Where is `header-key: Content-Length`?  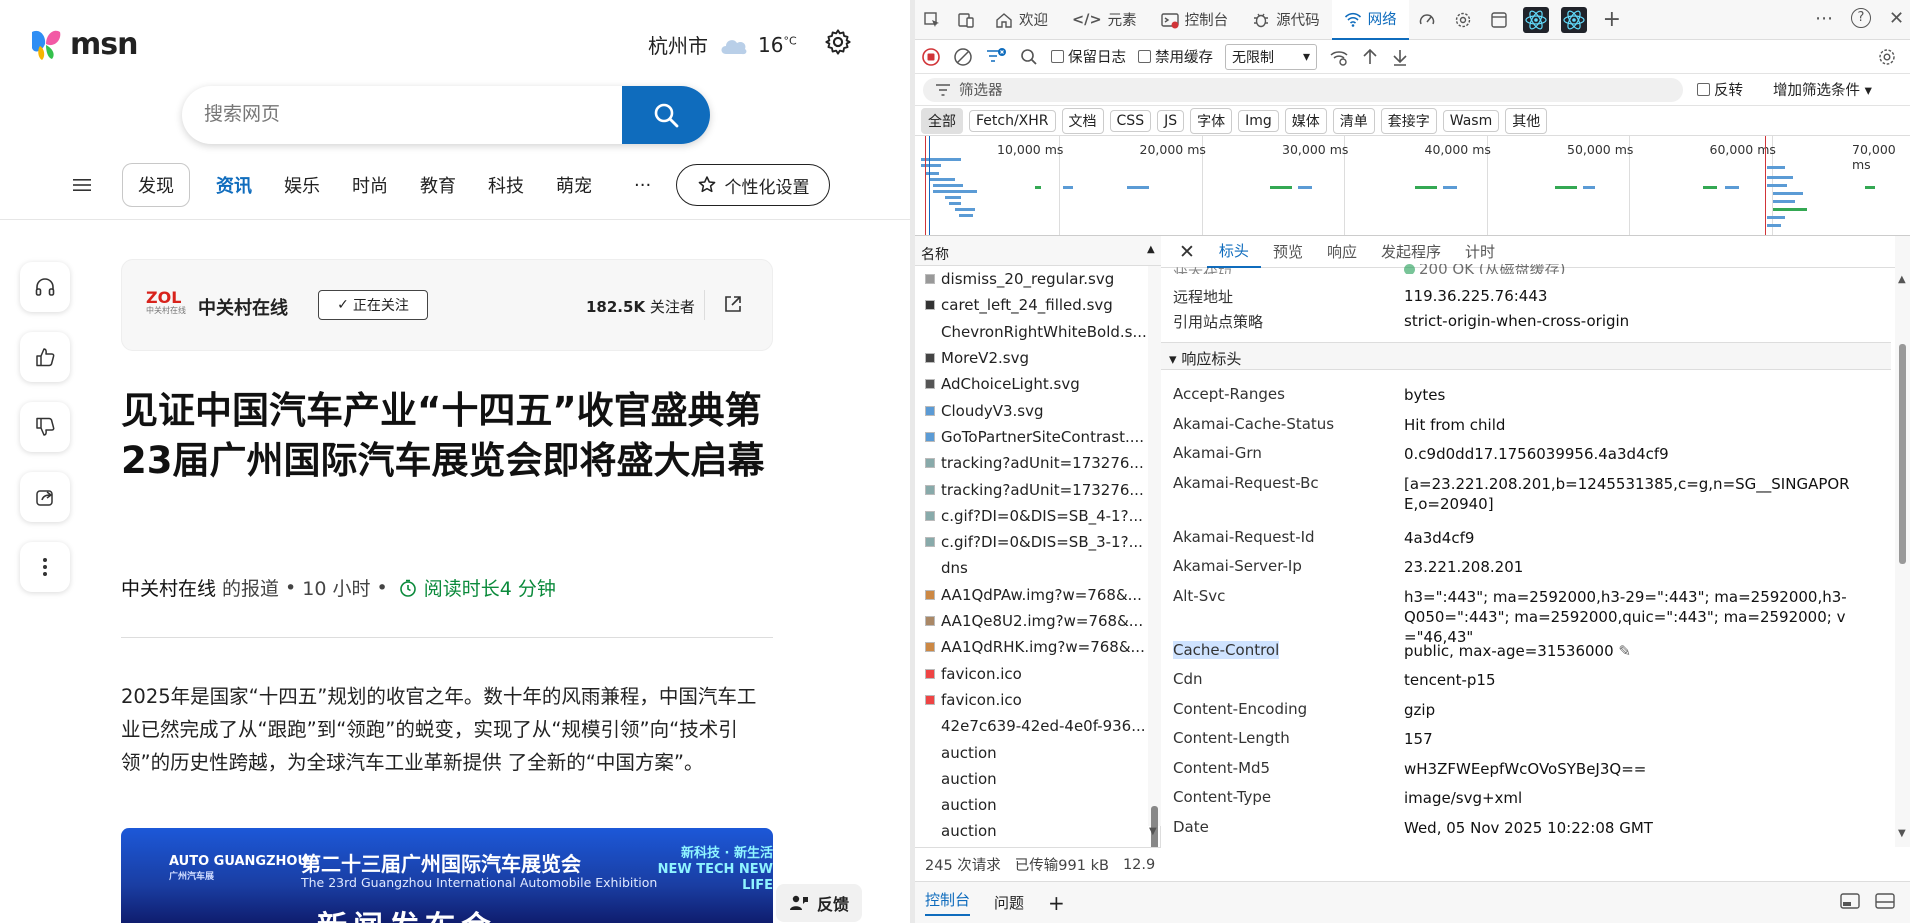
header-key: Content-Length is located at coordinates (1288, 739).